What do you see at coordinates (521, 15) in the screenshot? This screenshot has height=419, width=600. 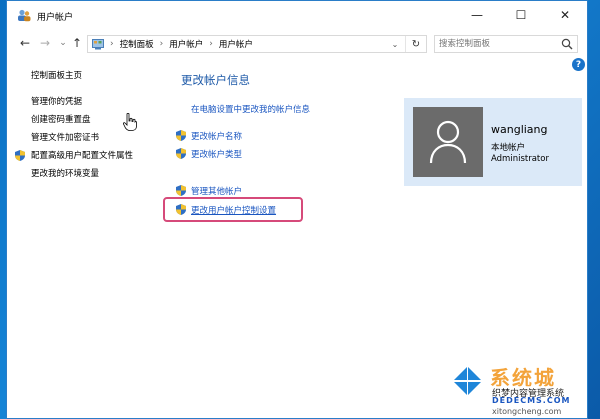 I see `maximize-button: ☐` at bounding box center [521, 15].